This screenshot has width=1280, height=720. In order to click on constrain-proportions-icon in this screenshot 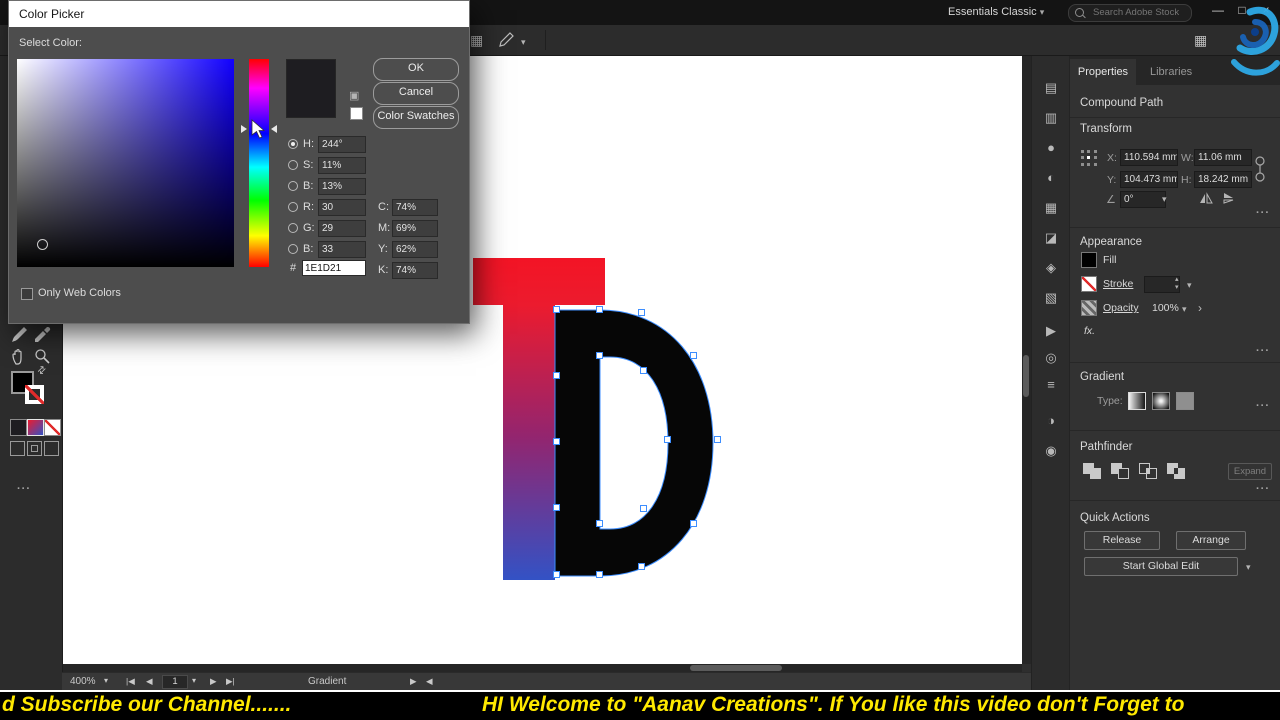, I will do `click(1260, 171)`.